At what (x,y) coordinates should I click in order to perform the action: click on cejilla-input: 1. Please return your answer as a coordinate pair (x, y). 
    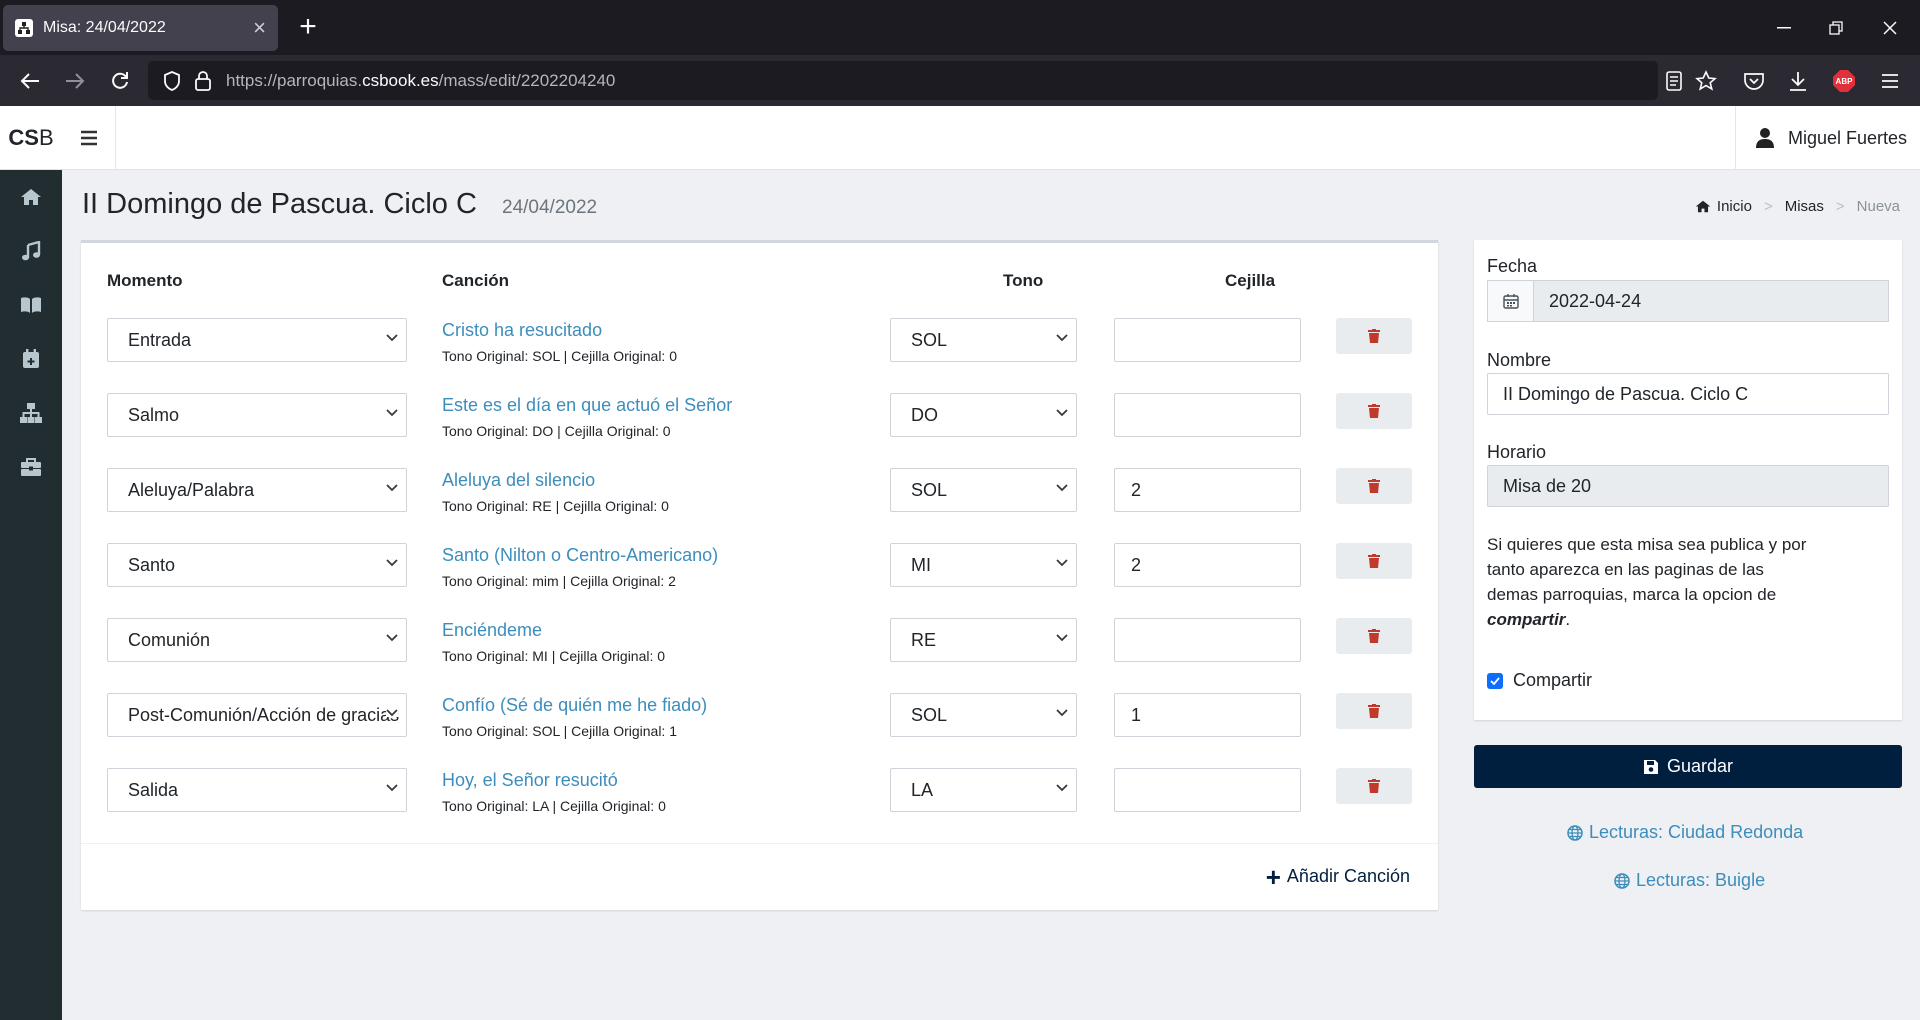
    Looking at the image, I should click on (1207, 715).